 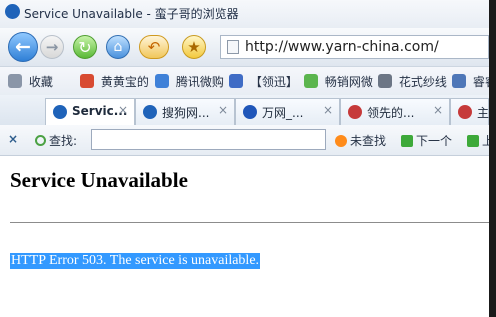 I want to click on home-button: ⌂, so click(x=118, y=47).